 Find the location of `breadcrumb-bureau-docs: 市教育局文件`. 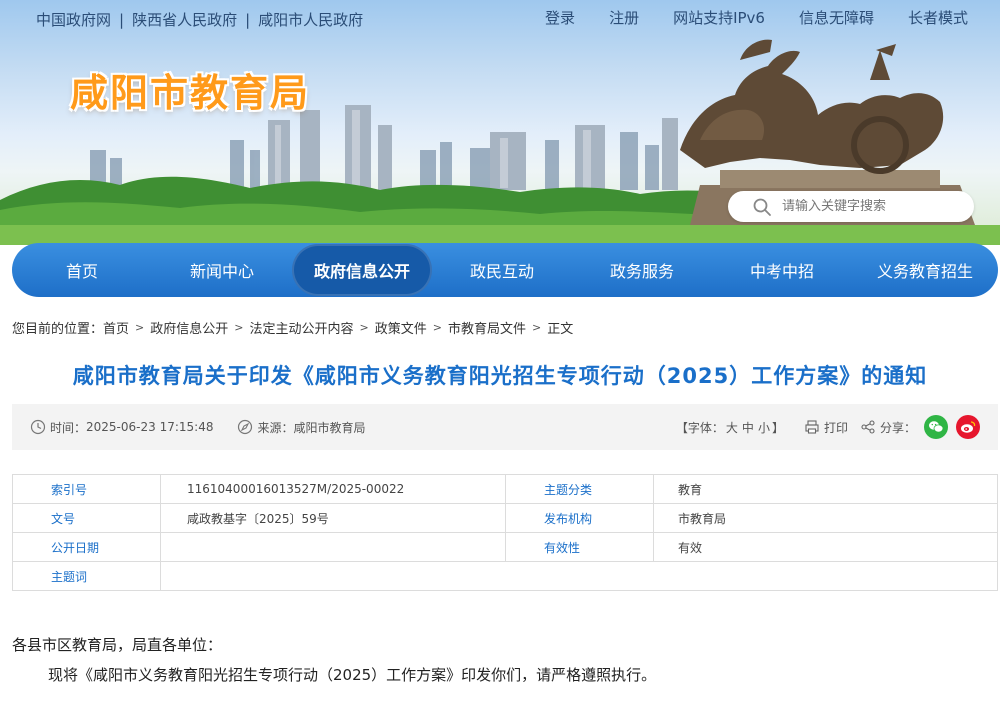

breadcrumb-bureau-docs: 市教育局文件 is located at coordinates (487, 327).